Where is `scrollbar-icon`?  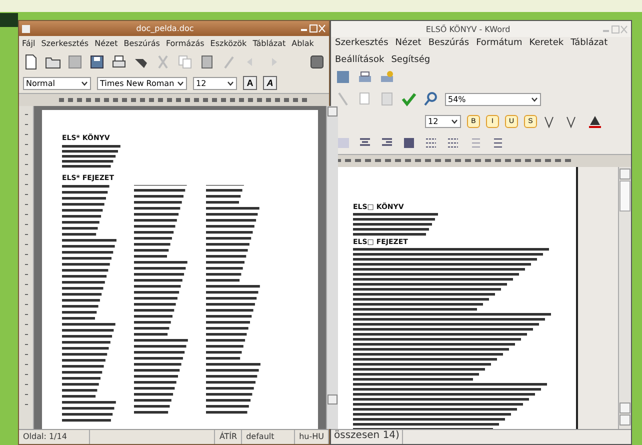 scrollbar-icon is located at coordinates (332, 256).